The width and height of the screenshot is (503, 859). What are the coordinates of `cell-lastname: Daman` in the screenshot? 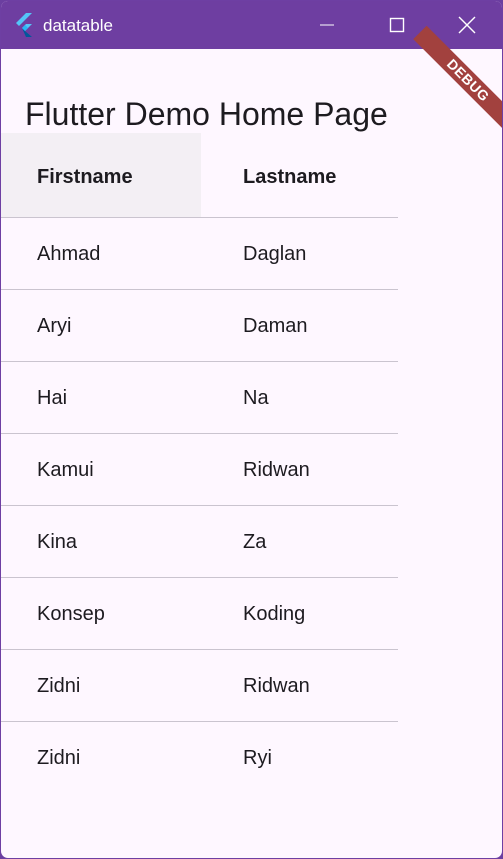 It's located at (275, 326).